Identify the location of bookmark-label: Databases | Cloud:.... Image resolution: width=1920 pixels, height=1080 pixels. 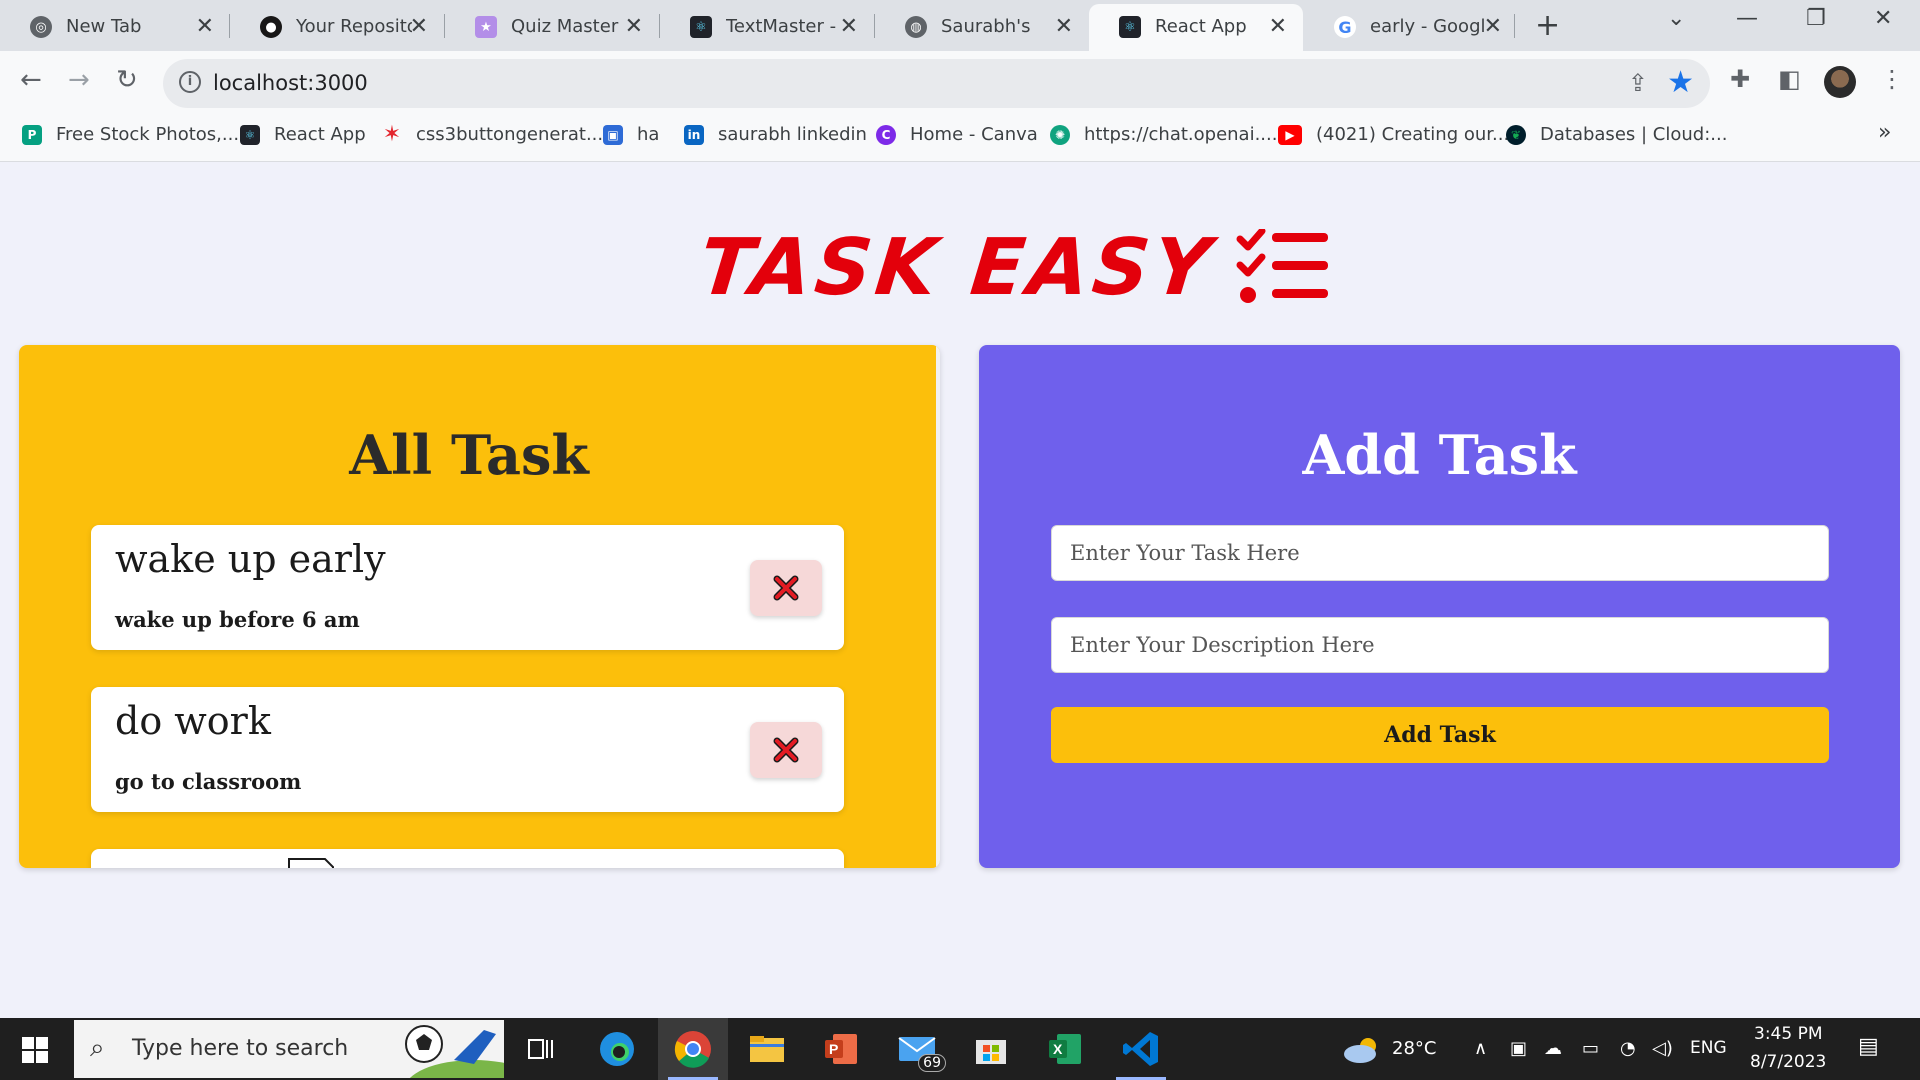
(1634, 134).